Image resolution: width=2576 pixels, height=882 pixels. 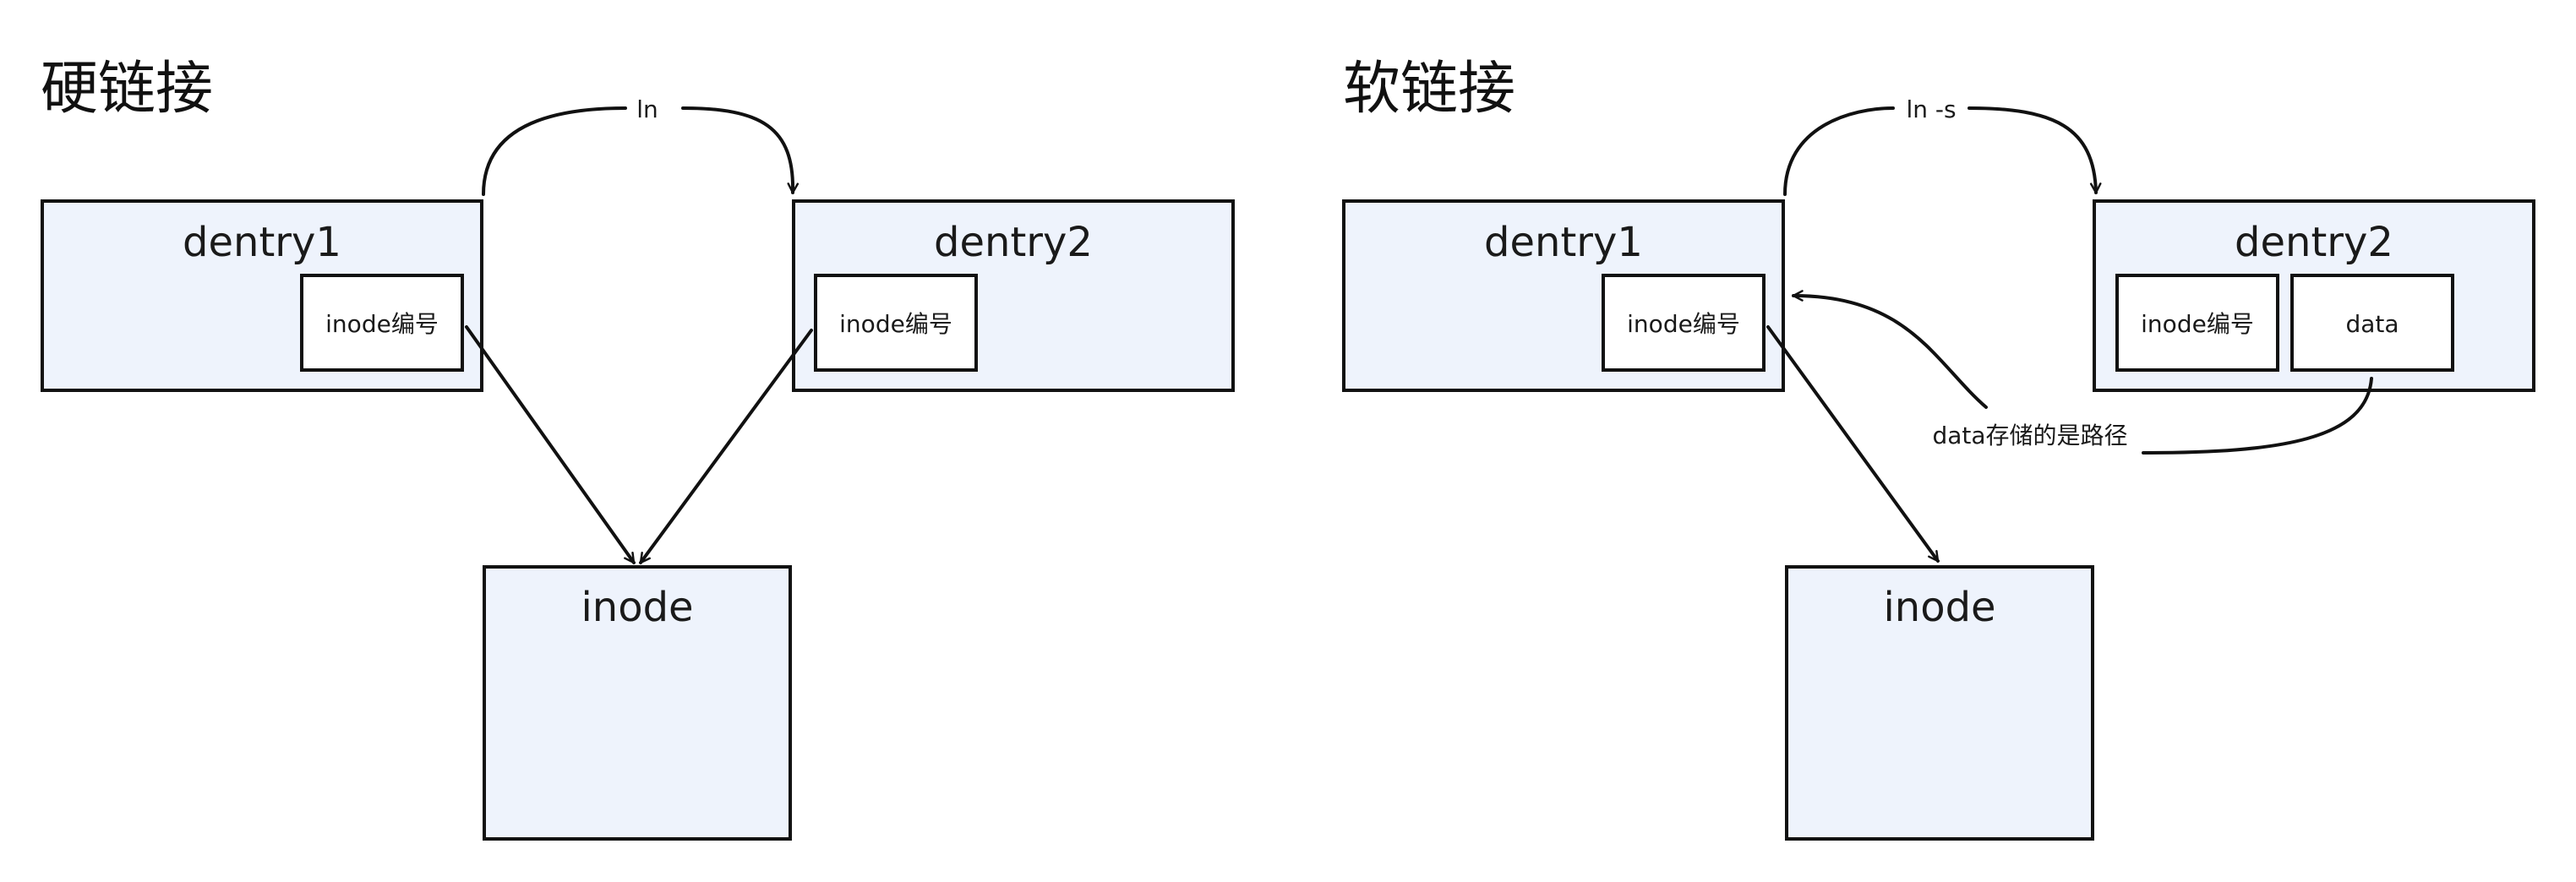 What do you see at coordinates (2314, 242) in the screenshot?
I see `soft-dentry2-label: dentry2` at bounding box center [2314, 242].